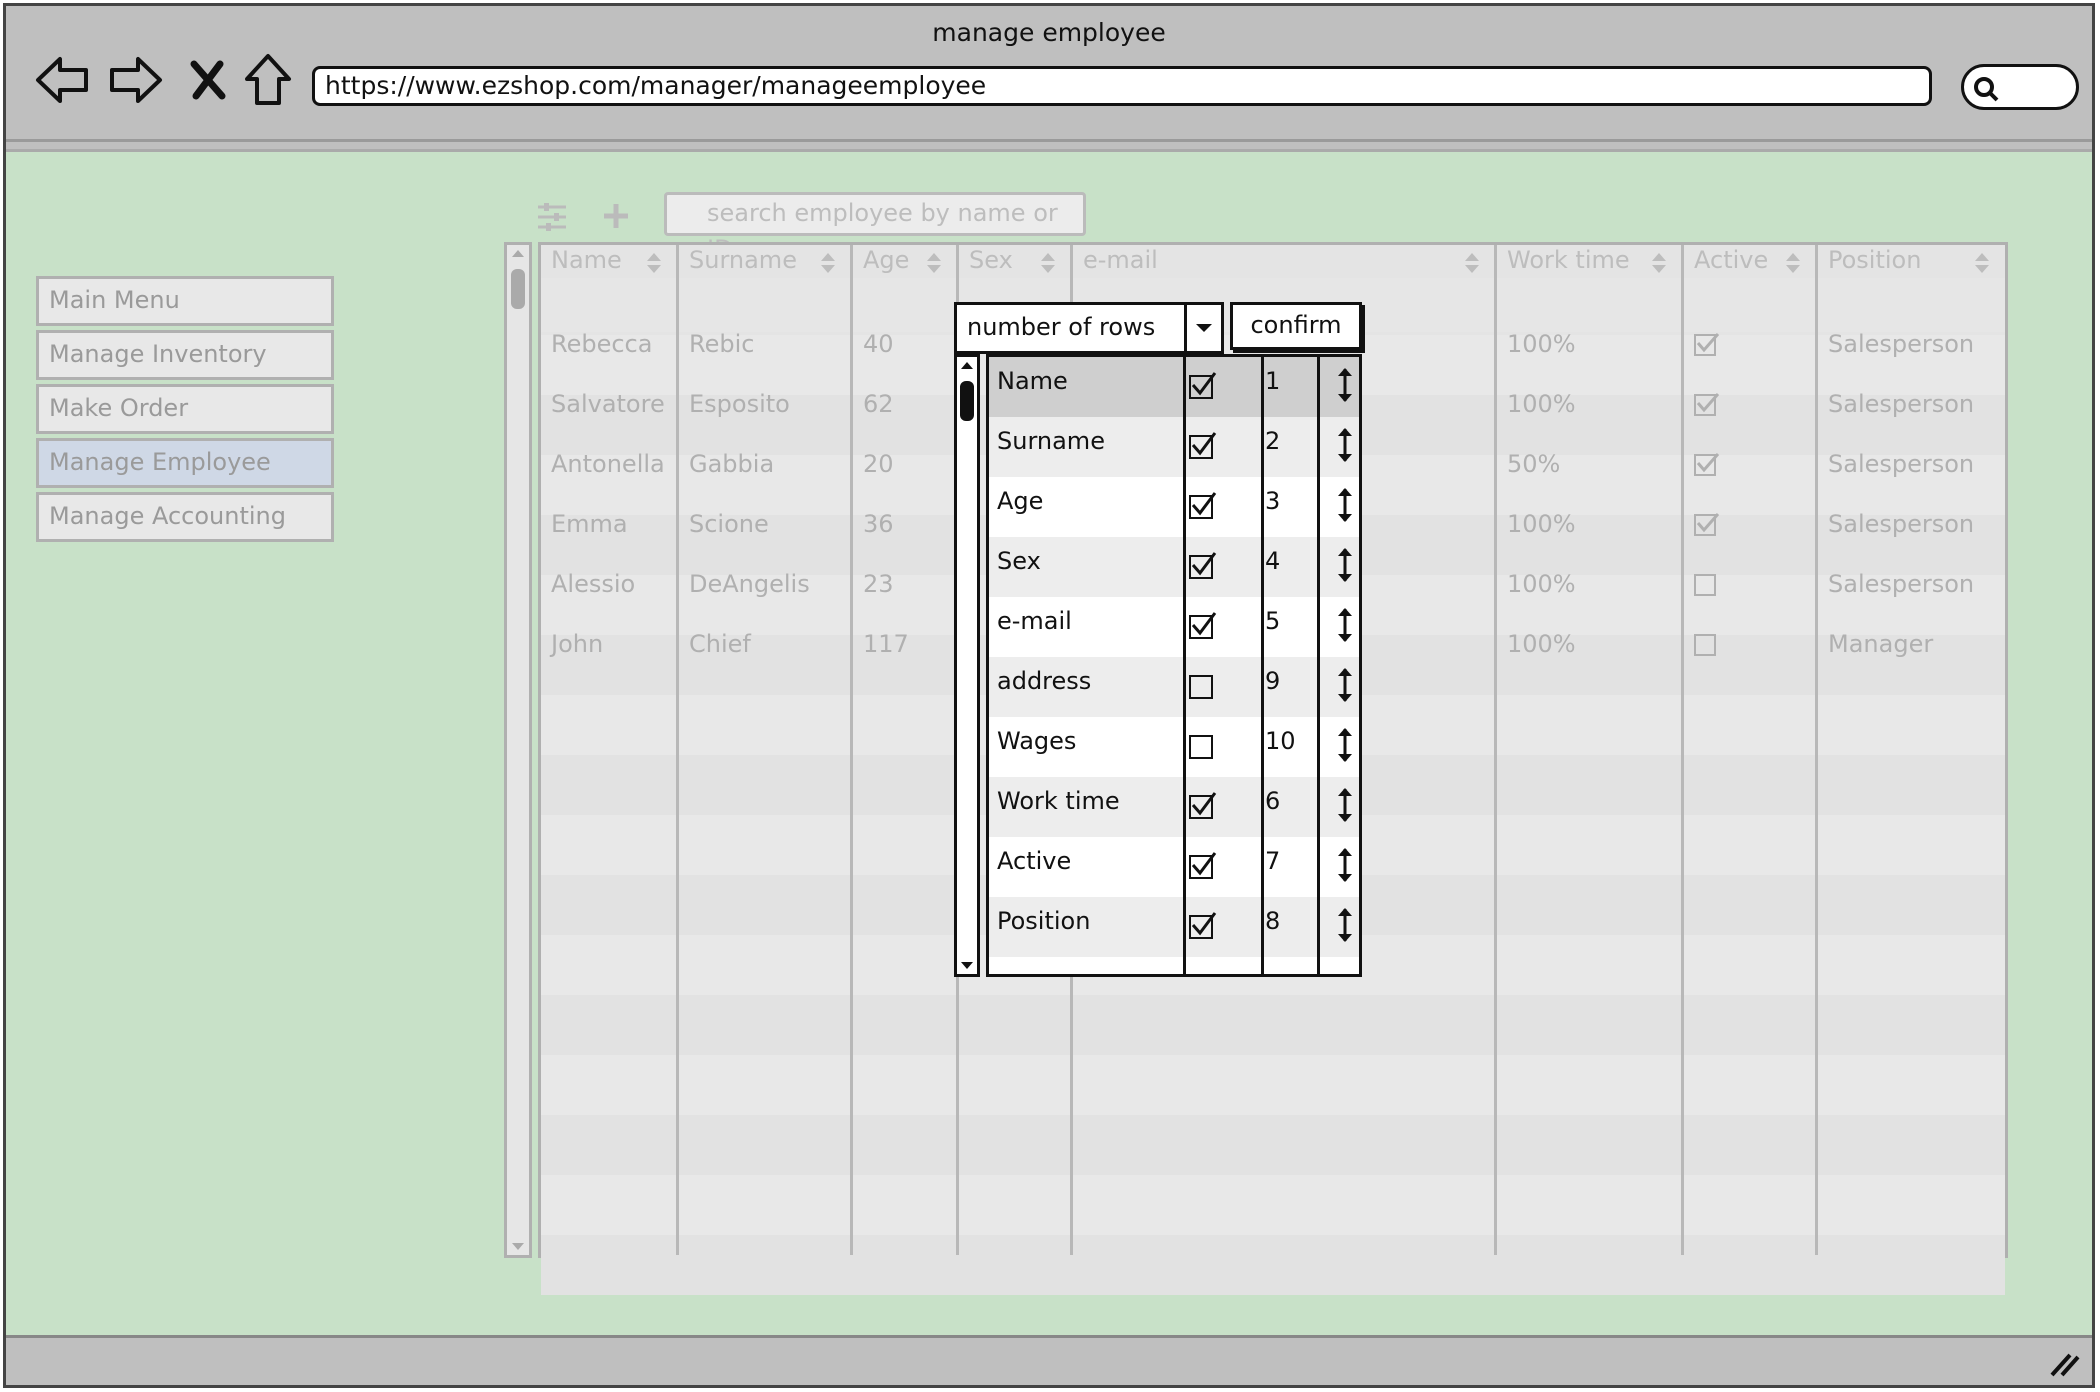 This screenshot has height=1392, width=2100. What do you see at coordinates (1272, 381) in the screenshot?
I see `column-order-number: 1` at bounding box center [1272, 381].